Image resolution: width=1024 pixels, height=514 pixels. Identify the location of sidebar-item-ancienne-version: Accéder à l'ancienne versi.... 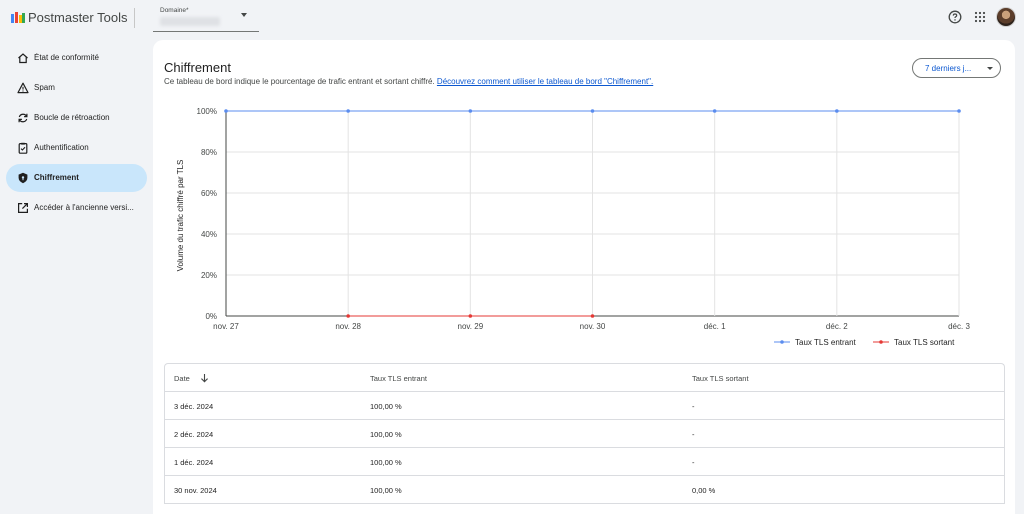
(76, 208).